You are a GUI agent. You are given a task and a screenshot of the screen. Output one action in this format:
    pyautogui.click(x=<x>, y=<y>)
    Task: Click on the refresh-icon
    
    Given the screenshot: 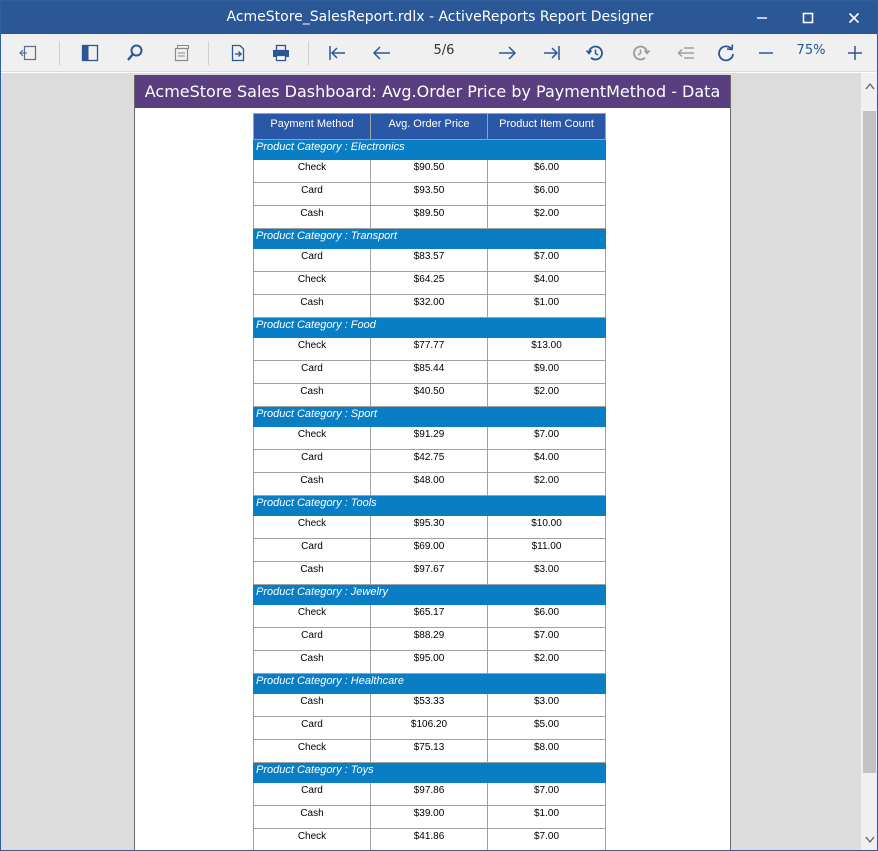 What is the action you would take?
    pyautogui.click(x=726, y=53)
    